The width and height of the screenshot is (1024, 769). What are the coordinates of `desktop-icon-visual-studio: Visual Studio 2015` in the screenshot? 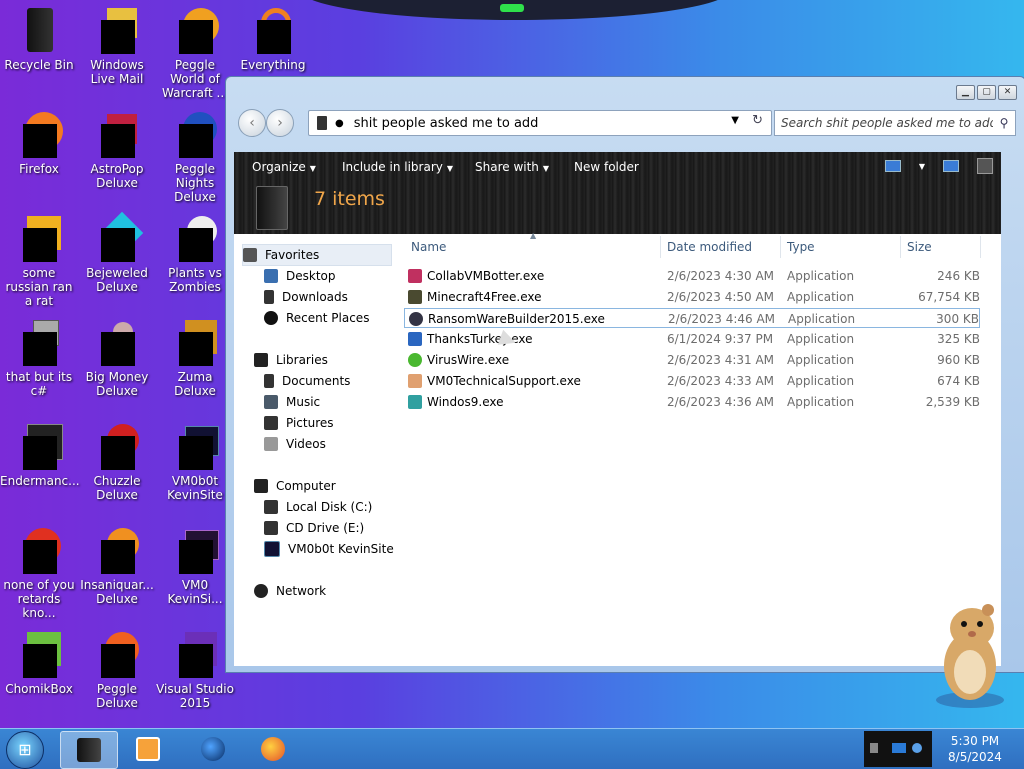 It's located at (195, 670).